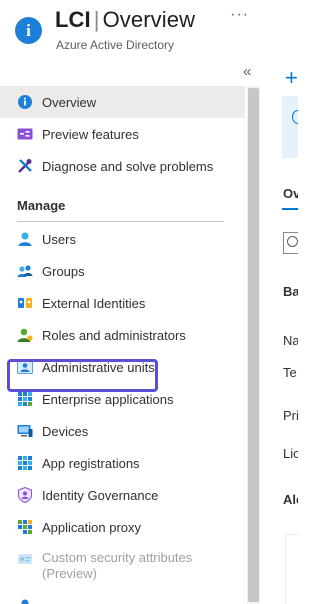  What do you see at coordinates (239, 15) in the screenshot?
I see `more-options-button: ···` at bounding box center [239, 15].